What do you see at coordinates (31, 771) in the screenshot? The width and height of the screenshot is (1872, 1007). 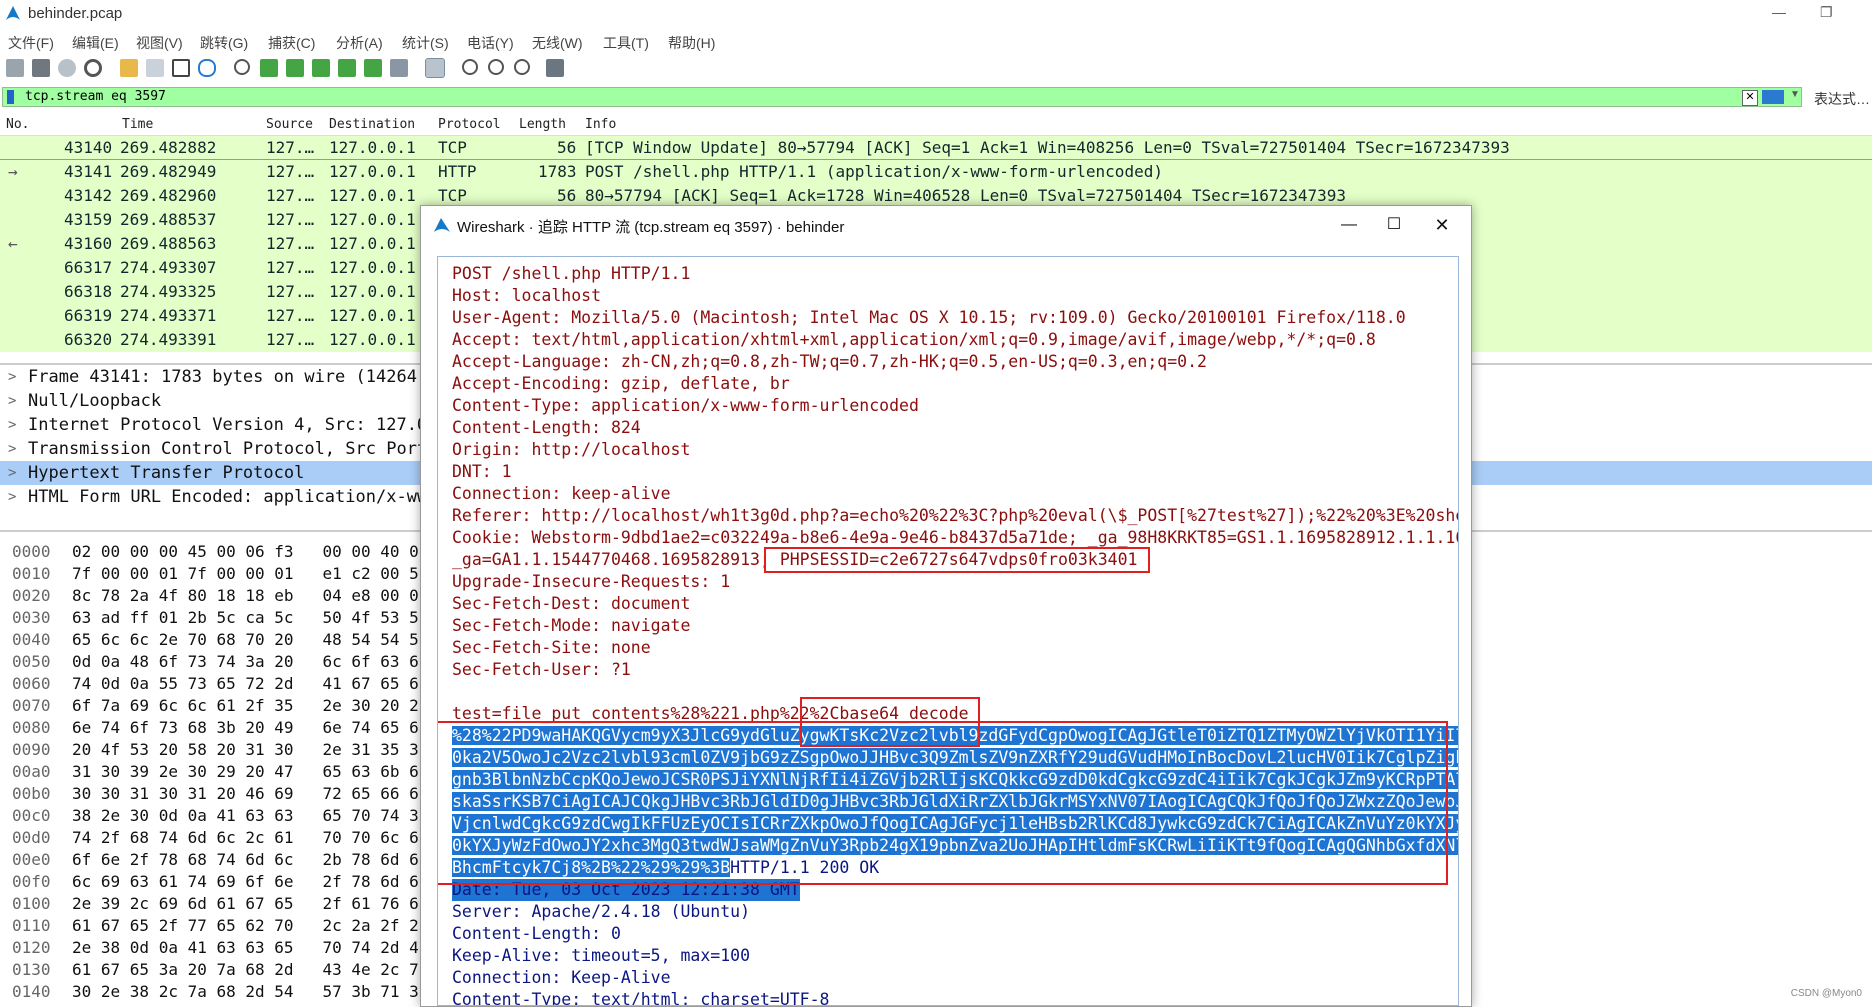 I see `bytes-offset: 00a0` at bounding box center [31, 771].